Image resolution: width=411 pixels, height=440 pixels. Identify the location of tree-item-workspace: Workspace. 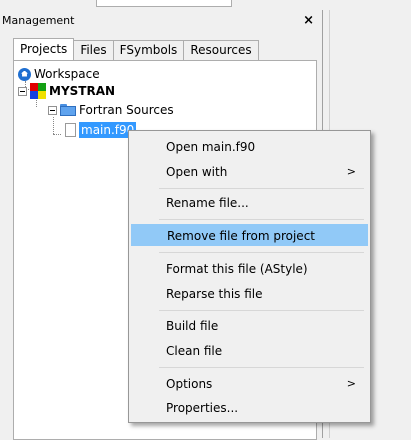
(59, 74).